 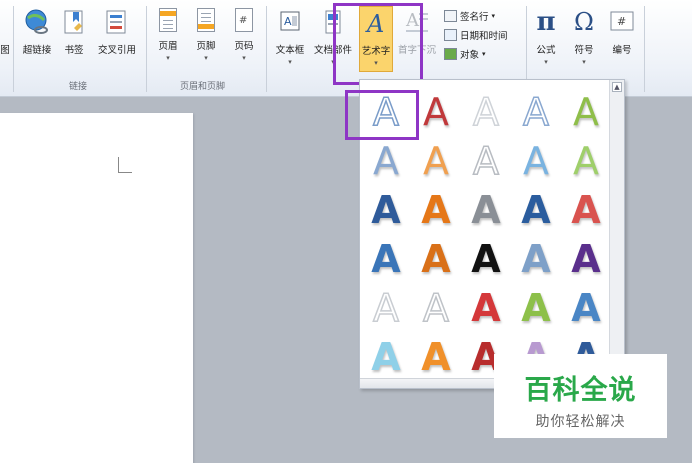 What do you see at coordinates (37, 22) in the screenshot?
I see `globe-link-icon` at bounding box center [37, 22].